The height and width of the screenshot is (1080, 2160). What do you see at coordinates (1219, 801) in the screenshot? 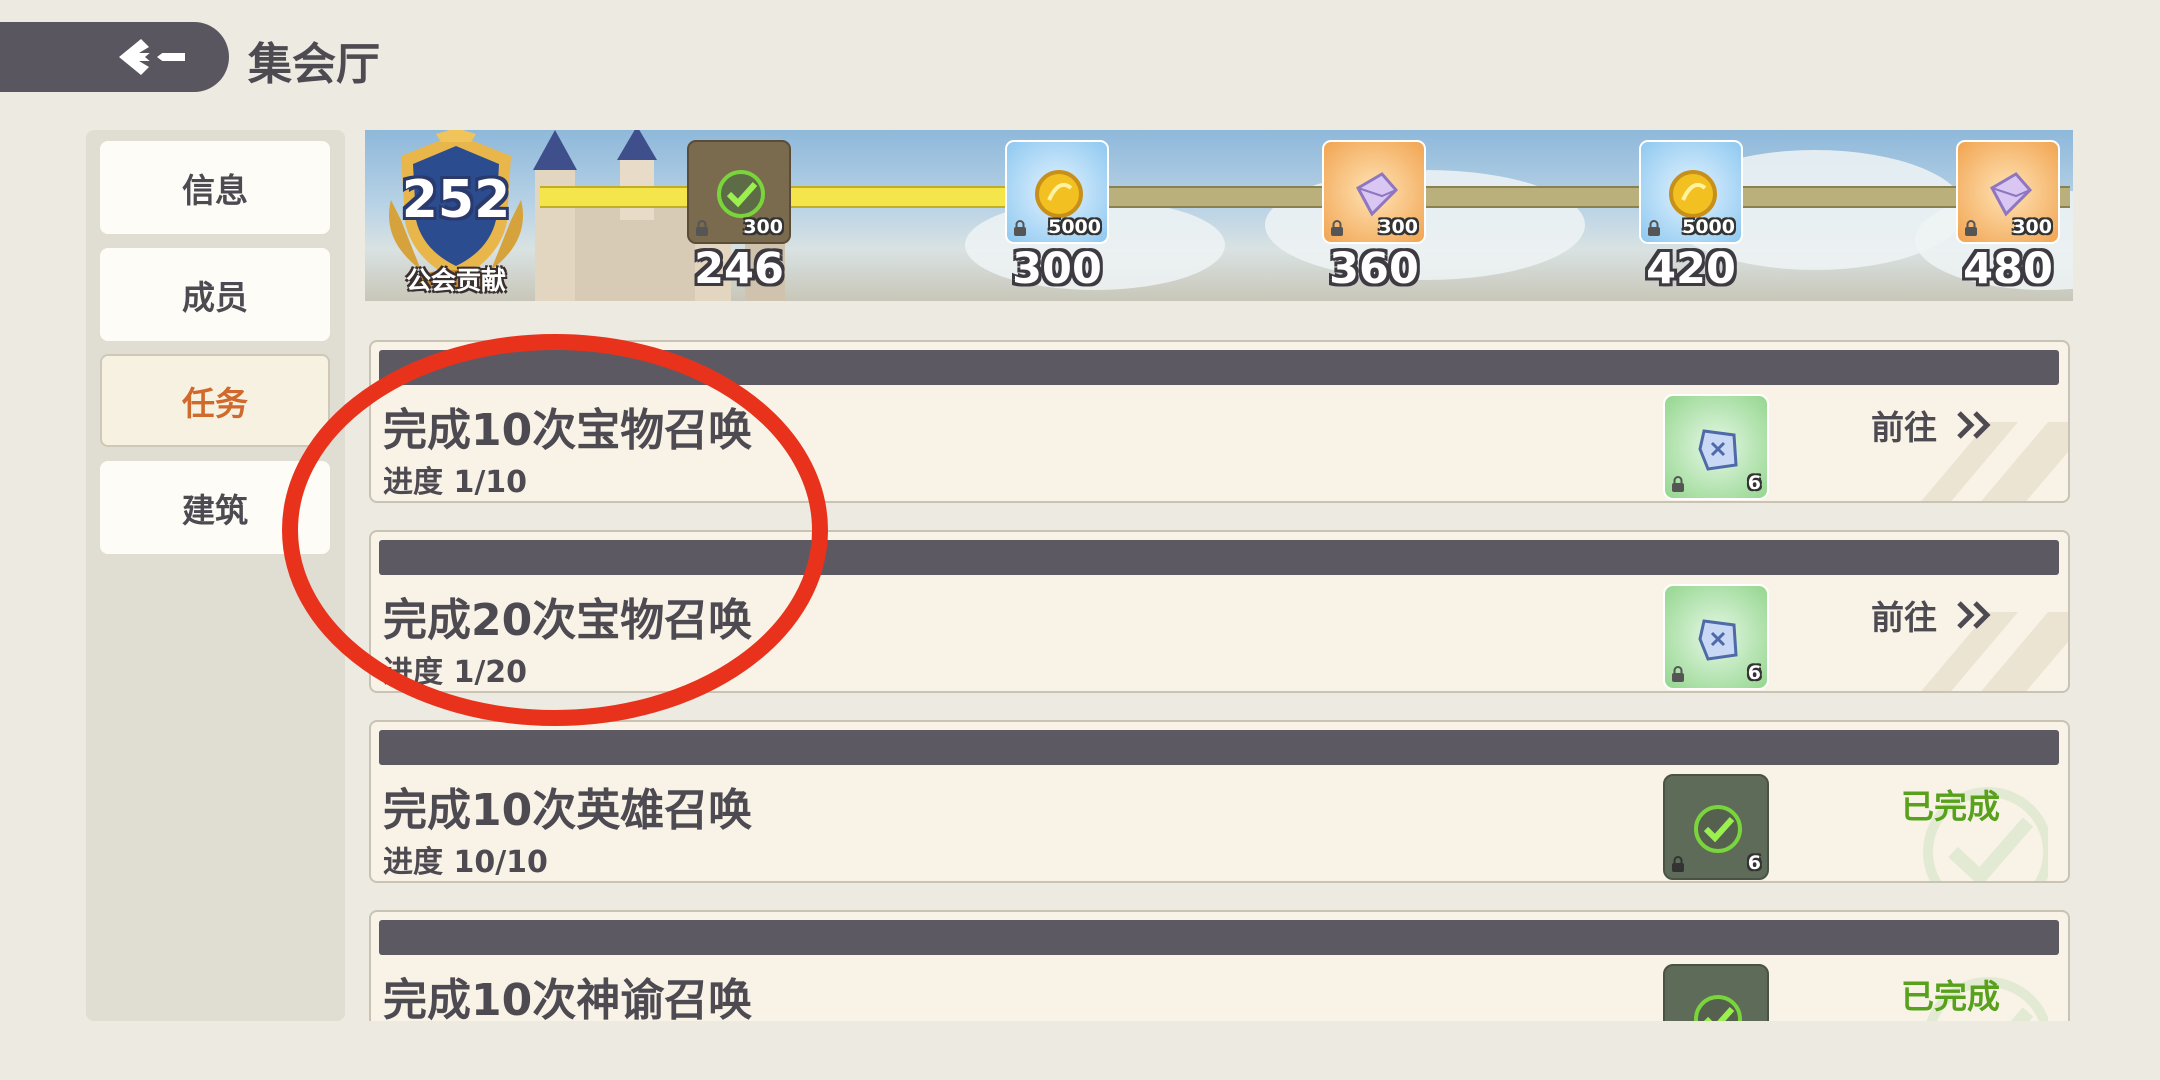
I see `task-card: 完成10次英雄召唤 进度 10/10 6 已完成` at bounding box center [1219, 801].